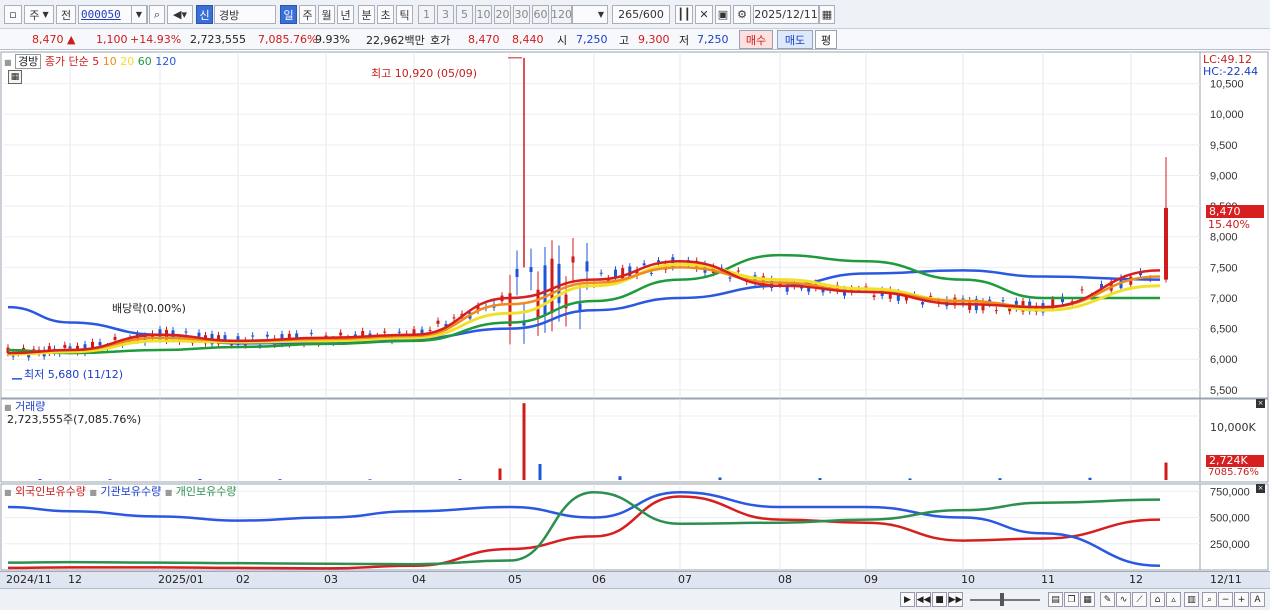 The height and width of the screenshot is (610, 1270). What do you see at coordinates (1173, 599) in the screenshot?
I see `draw-tool-icon: ▵` at bounding box center [1173, 599].